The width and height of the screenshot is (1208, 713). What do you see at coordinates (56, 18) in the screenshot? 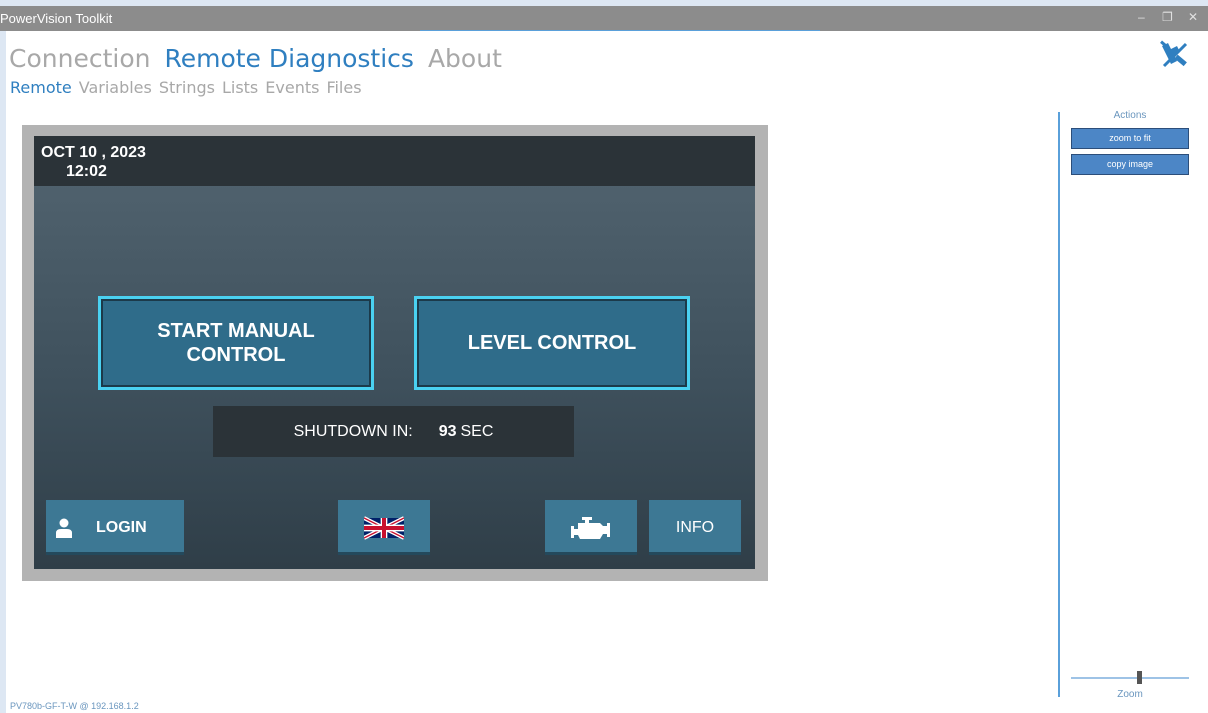
I see `window-title: PowerVision Toolkit` at bounding box center [56, 18].